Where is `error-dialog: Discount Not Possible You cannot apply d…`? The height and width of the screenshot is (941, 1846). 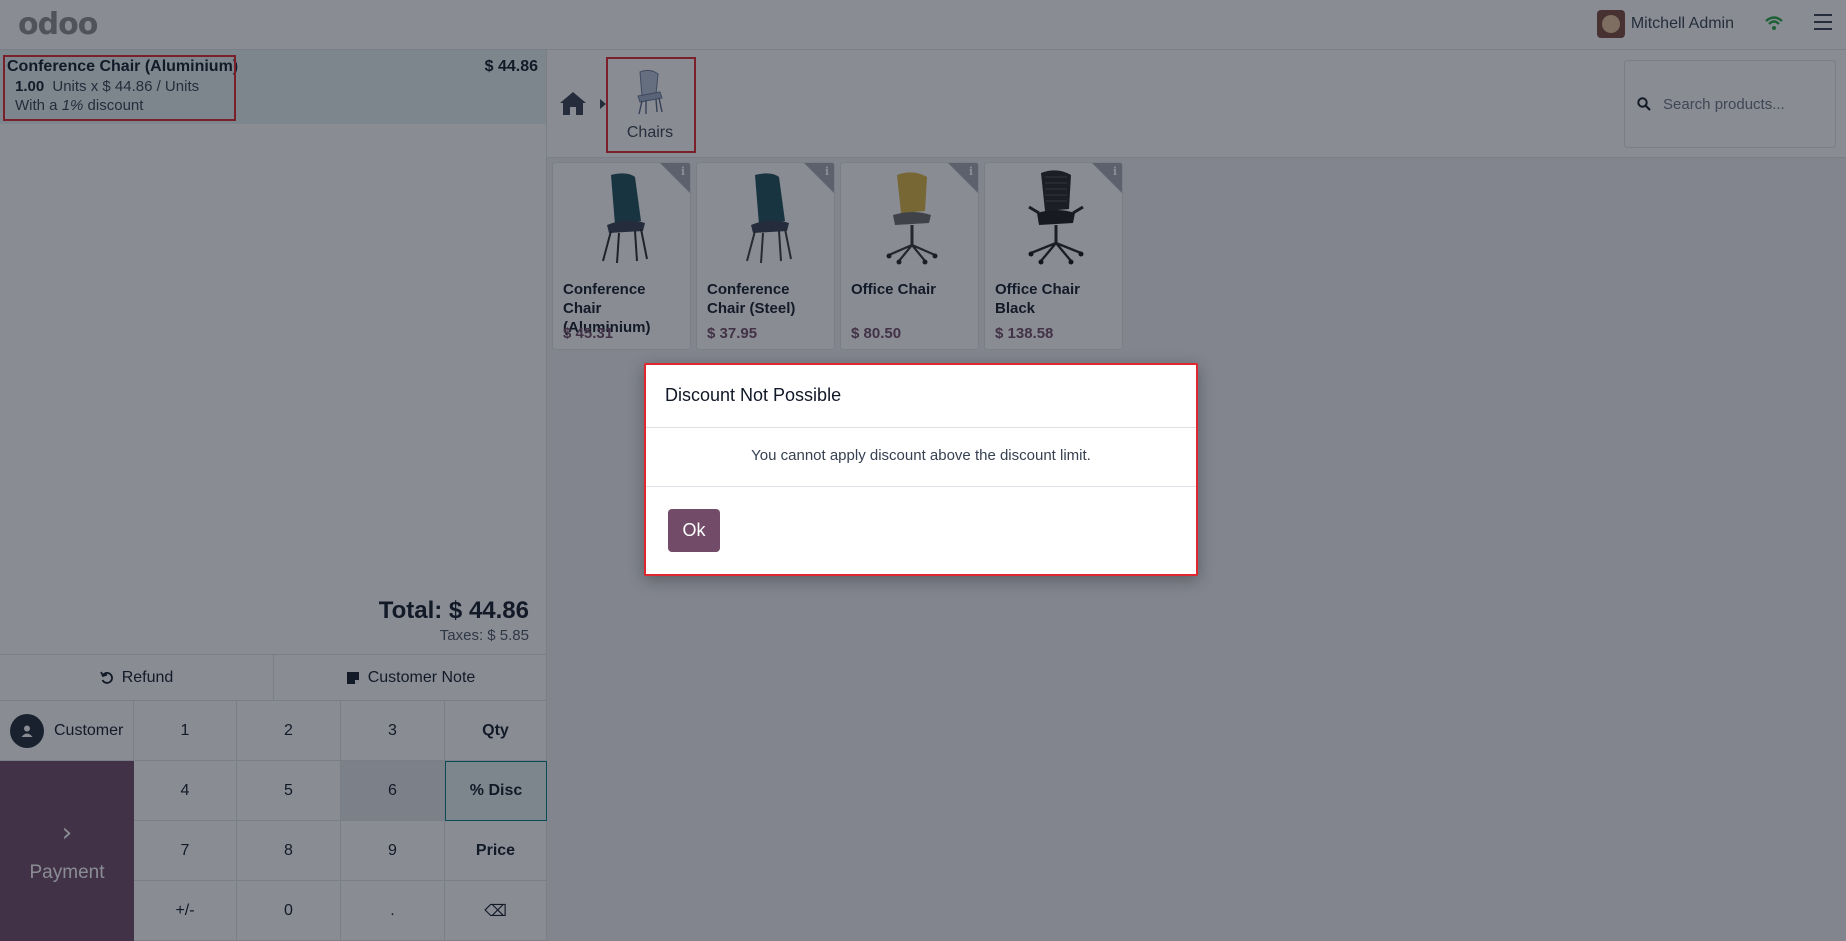 error-dialog: Discount Not Possible You cannot apply d… is located at coordinates (921, 469).